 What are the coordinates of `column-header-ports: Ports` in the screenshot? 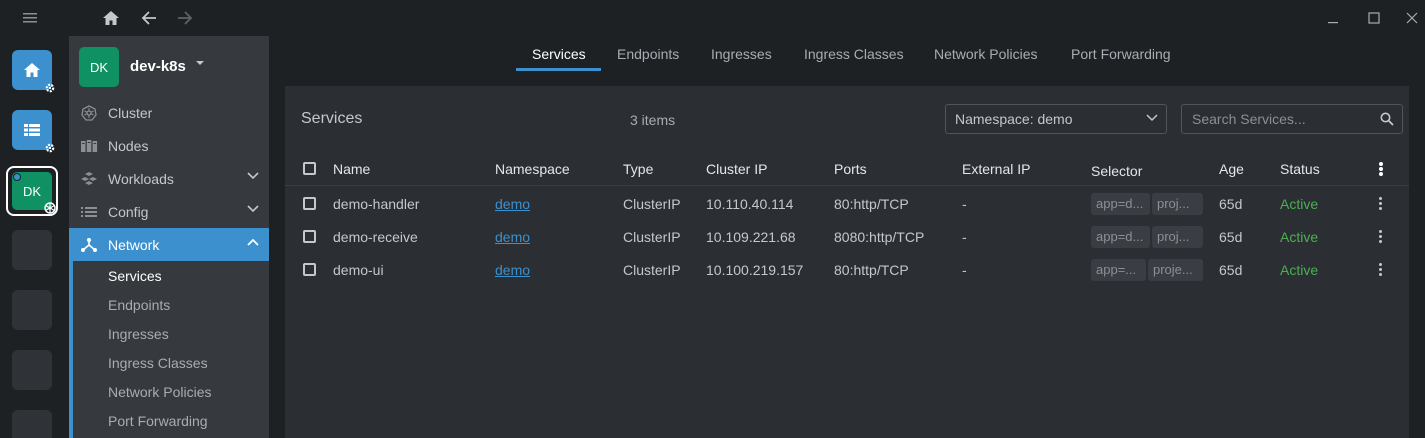 It's located at (850, 169).